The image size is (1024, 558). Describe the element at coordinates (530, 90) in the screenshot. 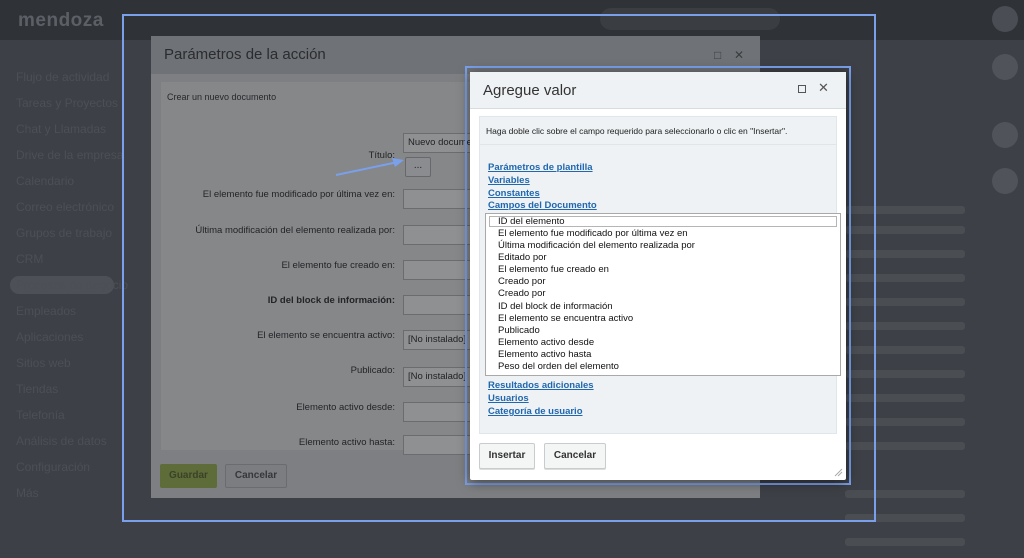

I see `dialog-title: Agregue valor` at that location.